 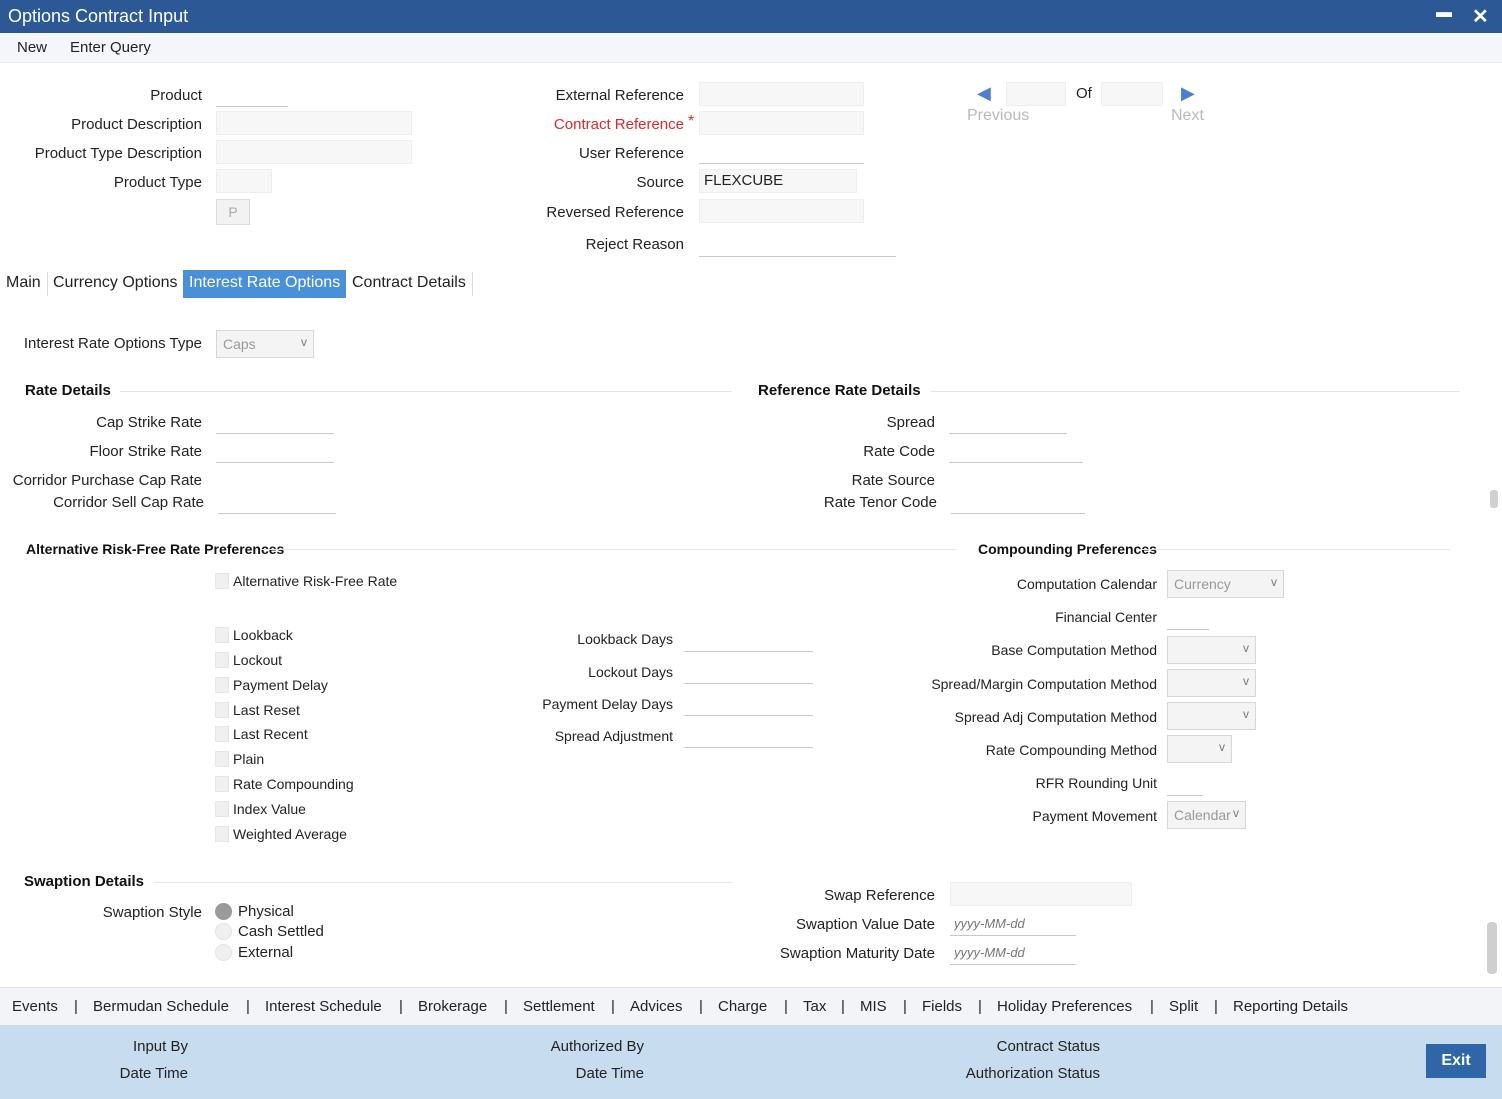 I want to click on toolbar: New Enter Query, so click(x=751, y=48).